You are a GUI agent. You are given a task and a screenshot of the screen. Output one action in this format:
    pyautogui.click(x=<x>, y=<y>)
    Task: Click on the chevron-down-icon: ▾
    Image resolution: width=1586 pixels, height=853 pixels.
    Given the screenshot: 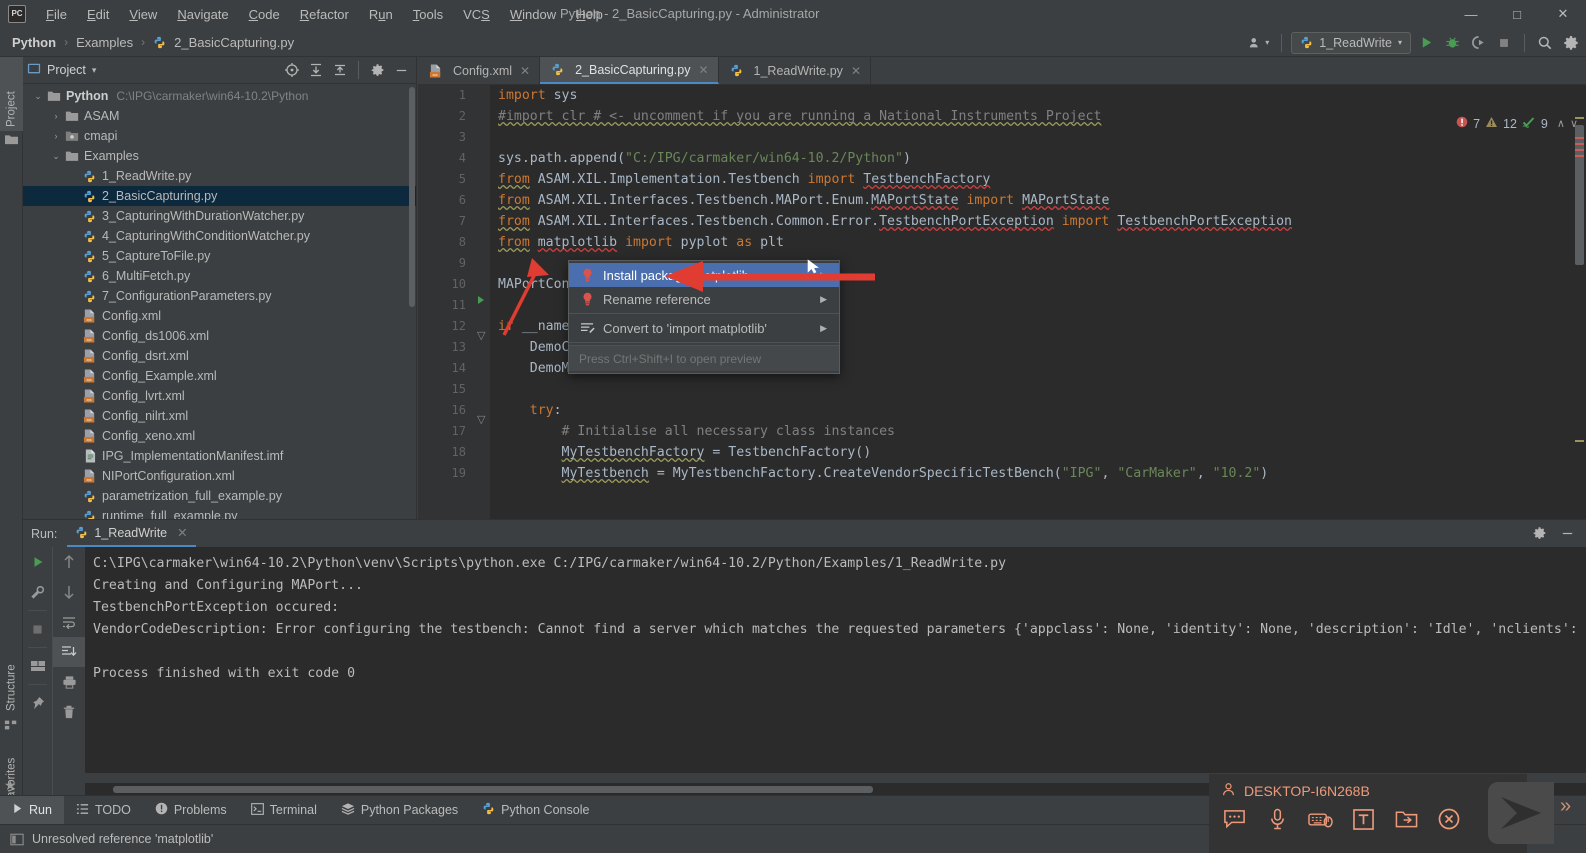 What is the action you would take?
    pyautogui.click(x=94, y=70)
    